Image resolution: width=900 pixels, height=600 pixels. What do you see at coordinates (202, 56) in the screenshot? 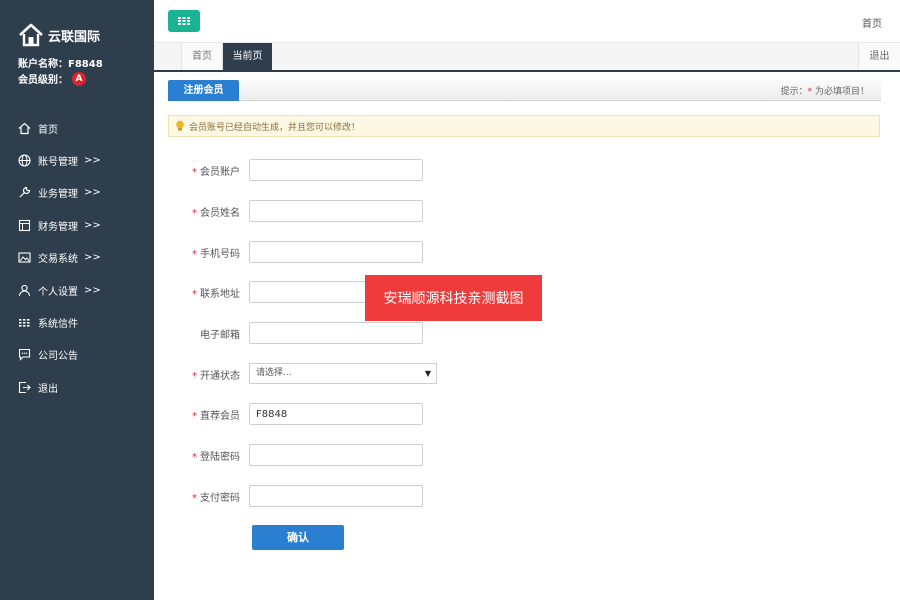
I see `tab-home: 首页` at bounding box center [202, 56].